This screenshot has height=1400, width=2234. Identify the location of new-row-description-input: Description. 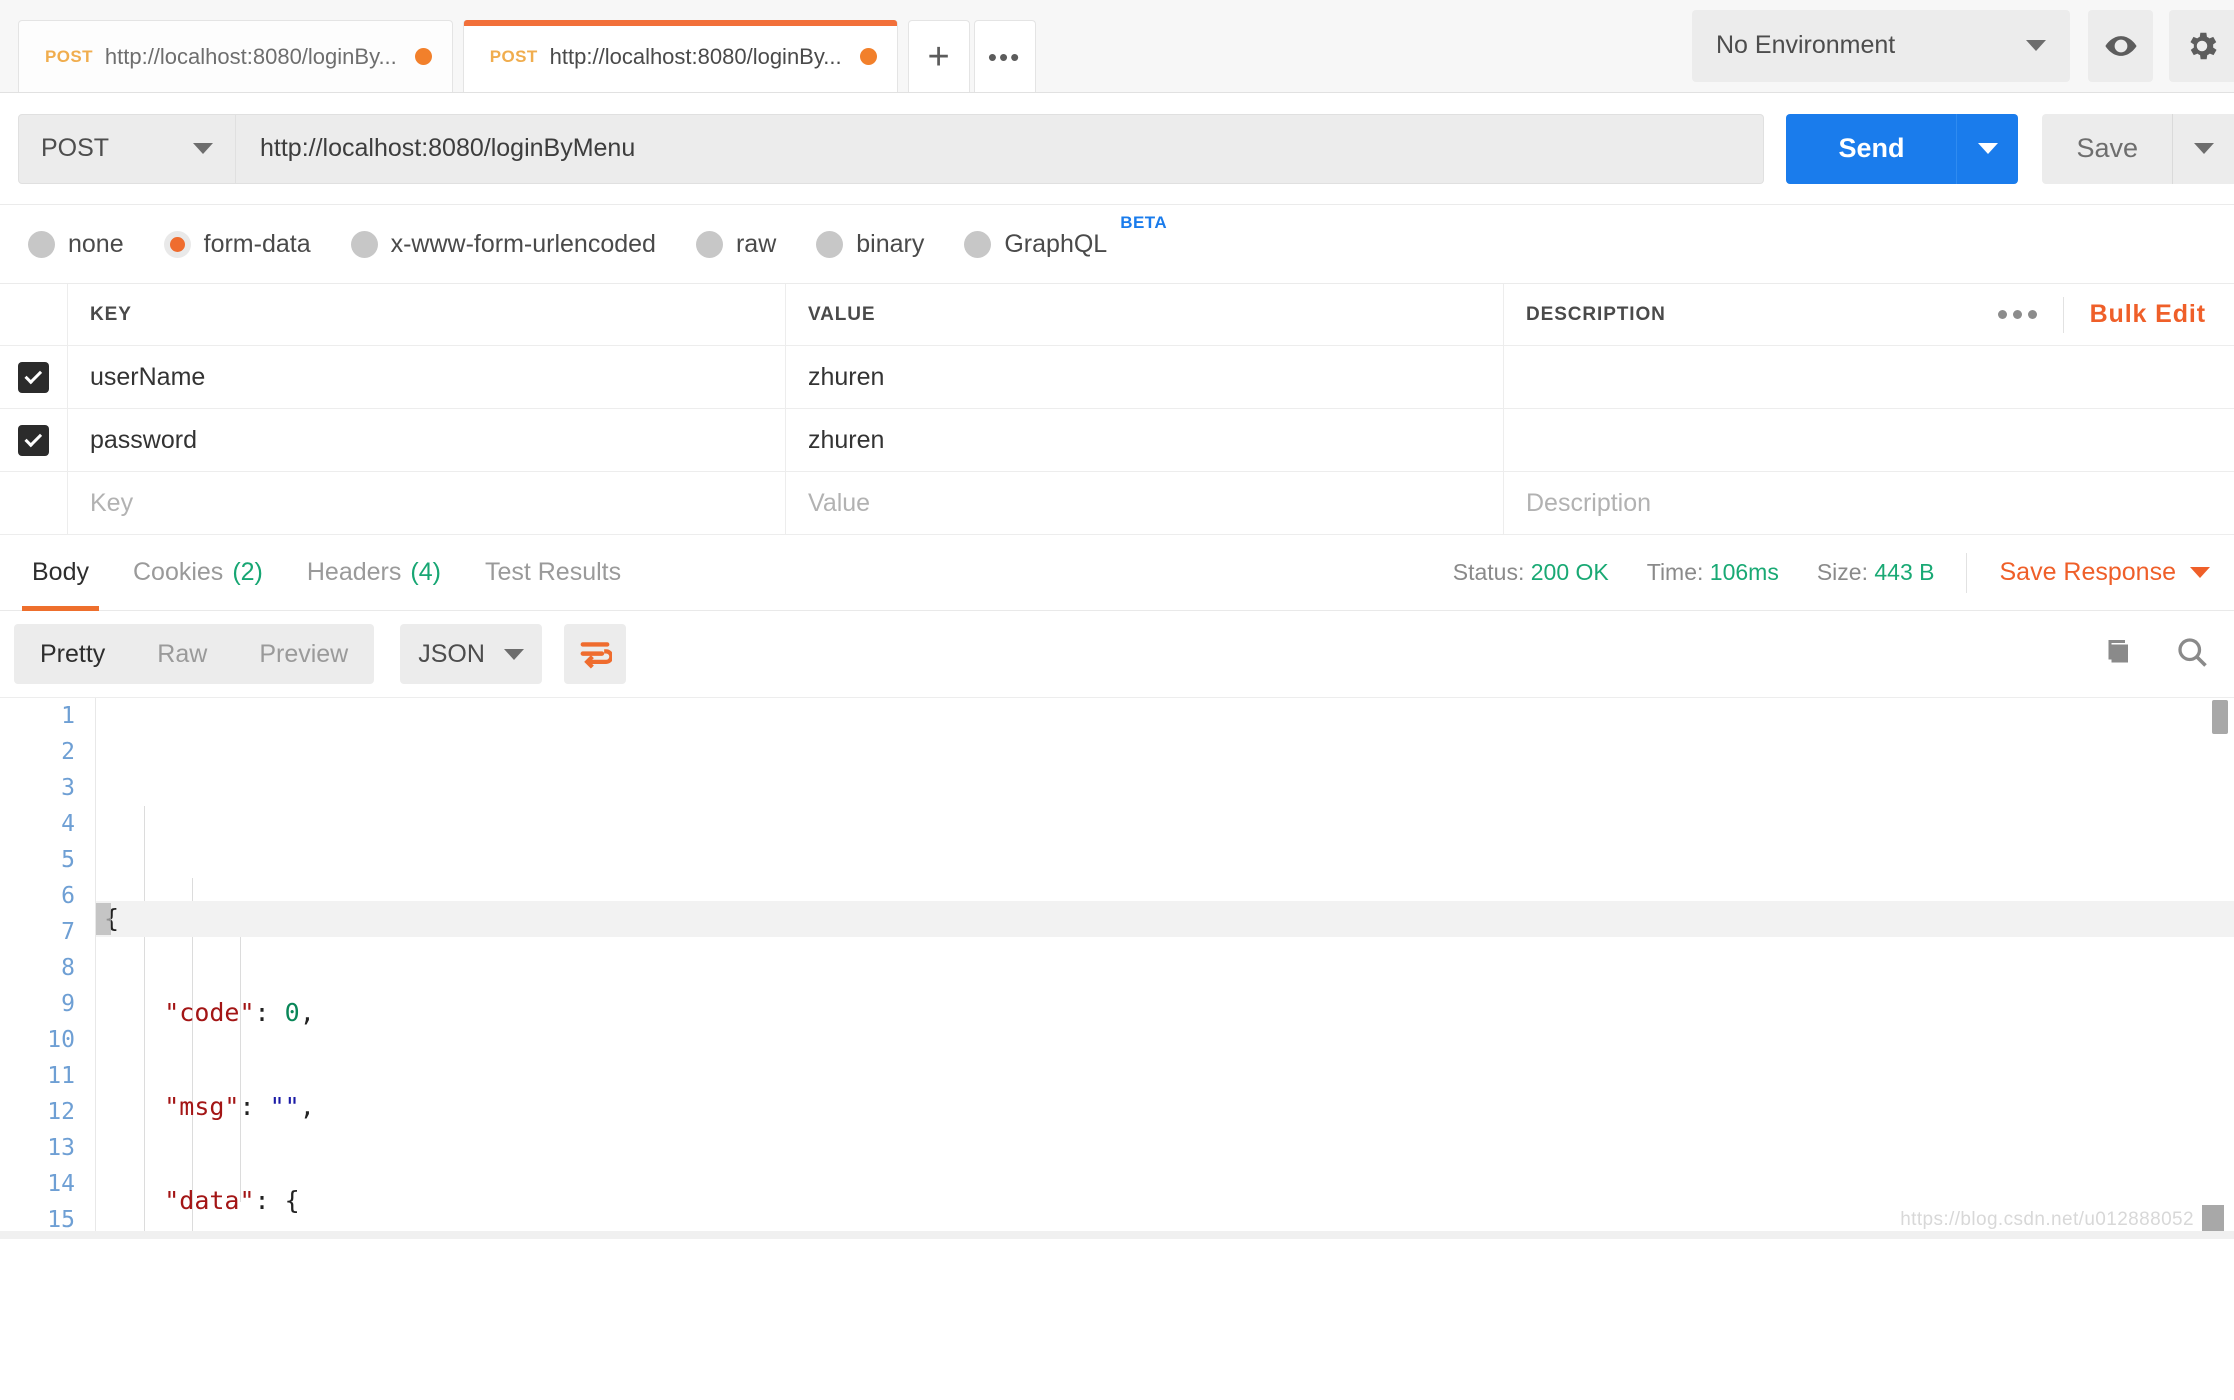
(1869, 503).